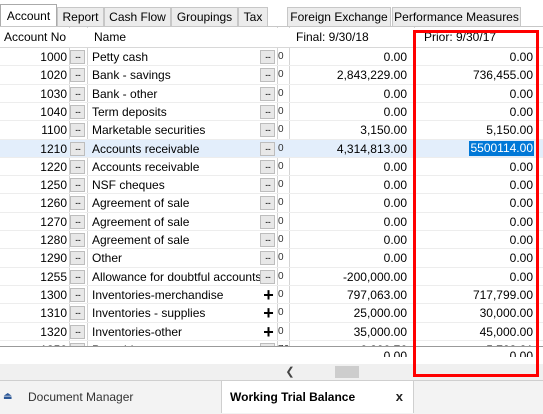 The height and width of the screenshot is (414, 543). What do you see at coordinates (477, 37) in the screenshot?
I see `header-prior: Prior: 9/30/17` at bounding box center [477, 37].